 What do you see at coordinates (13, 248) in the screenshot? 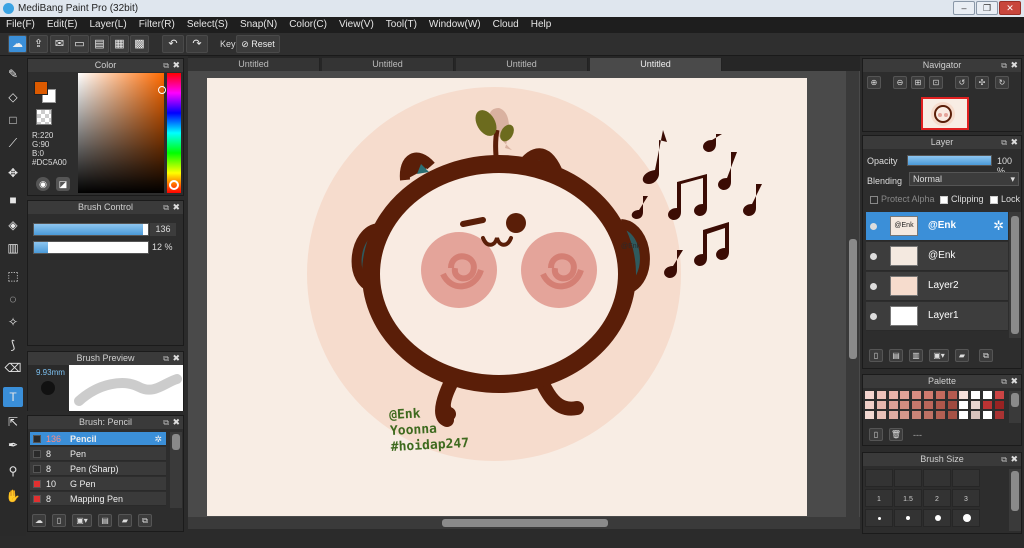
I see `gradient-tool-icon: ▥` at bounding box center [13, 248].